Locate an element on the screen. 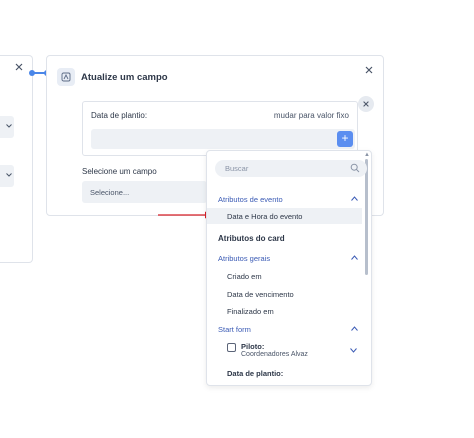 The image size is (474, 438). scrollbar is located at coordinates (366, 217).